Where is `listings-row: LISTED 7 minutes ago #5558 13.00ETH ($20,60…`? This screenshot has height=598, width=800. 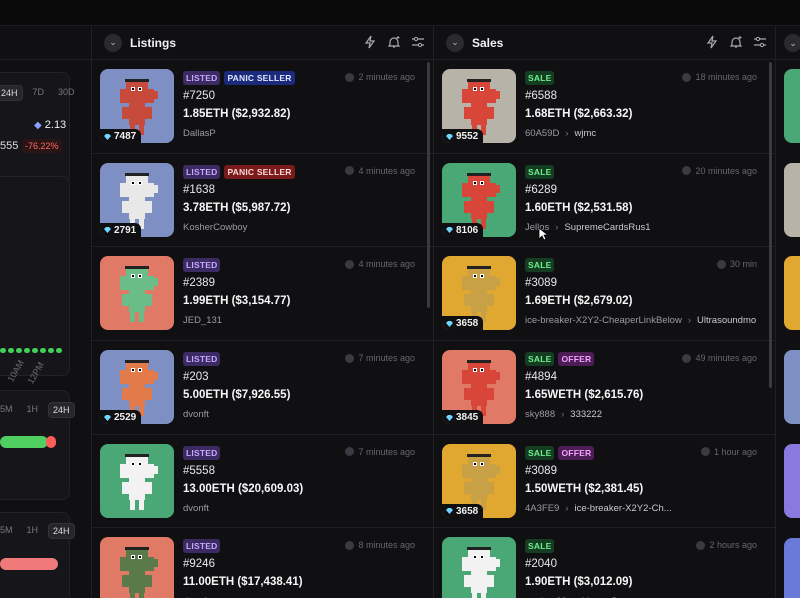
listings-row: LISTED 7 minutes ago #5558 13.00ETH ($20,60… is located at coordinates (262, 482).